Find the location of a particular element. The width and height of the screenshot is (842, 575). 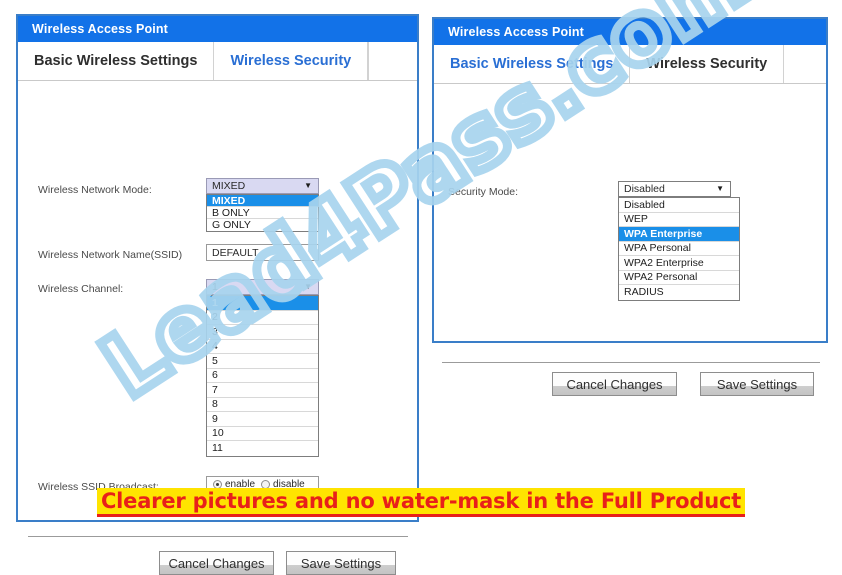

dropdown-option: WPA Enterprise is located at coordinates (679, 234).